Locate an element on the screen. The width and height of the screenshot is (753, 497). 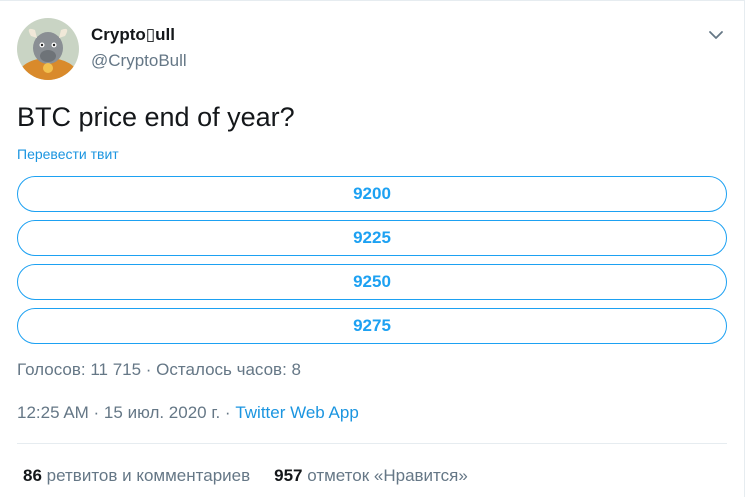
retweets-count: 86 is located at coordinates (32, 475).